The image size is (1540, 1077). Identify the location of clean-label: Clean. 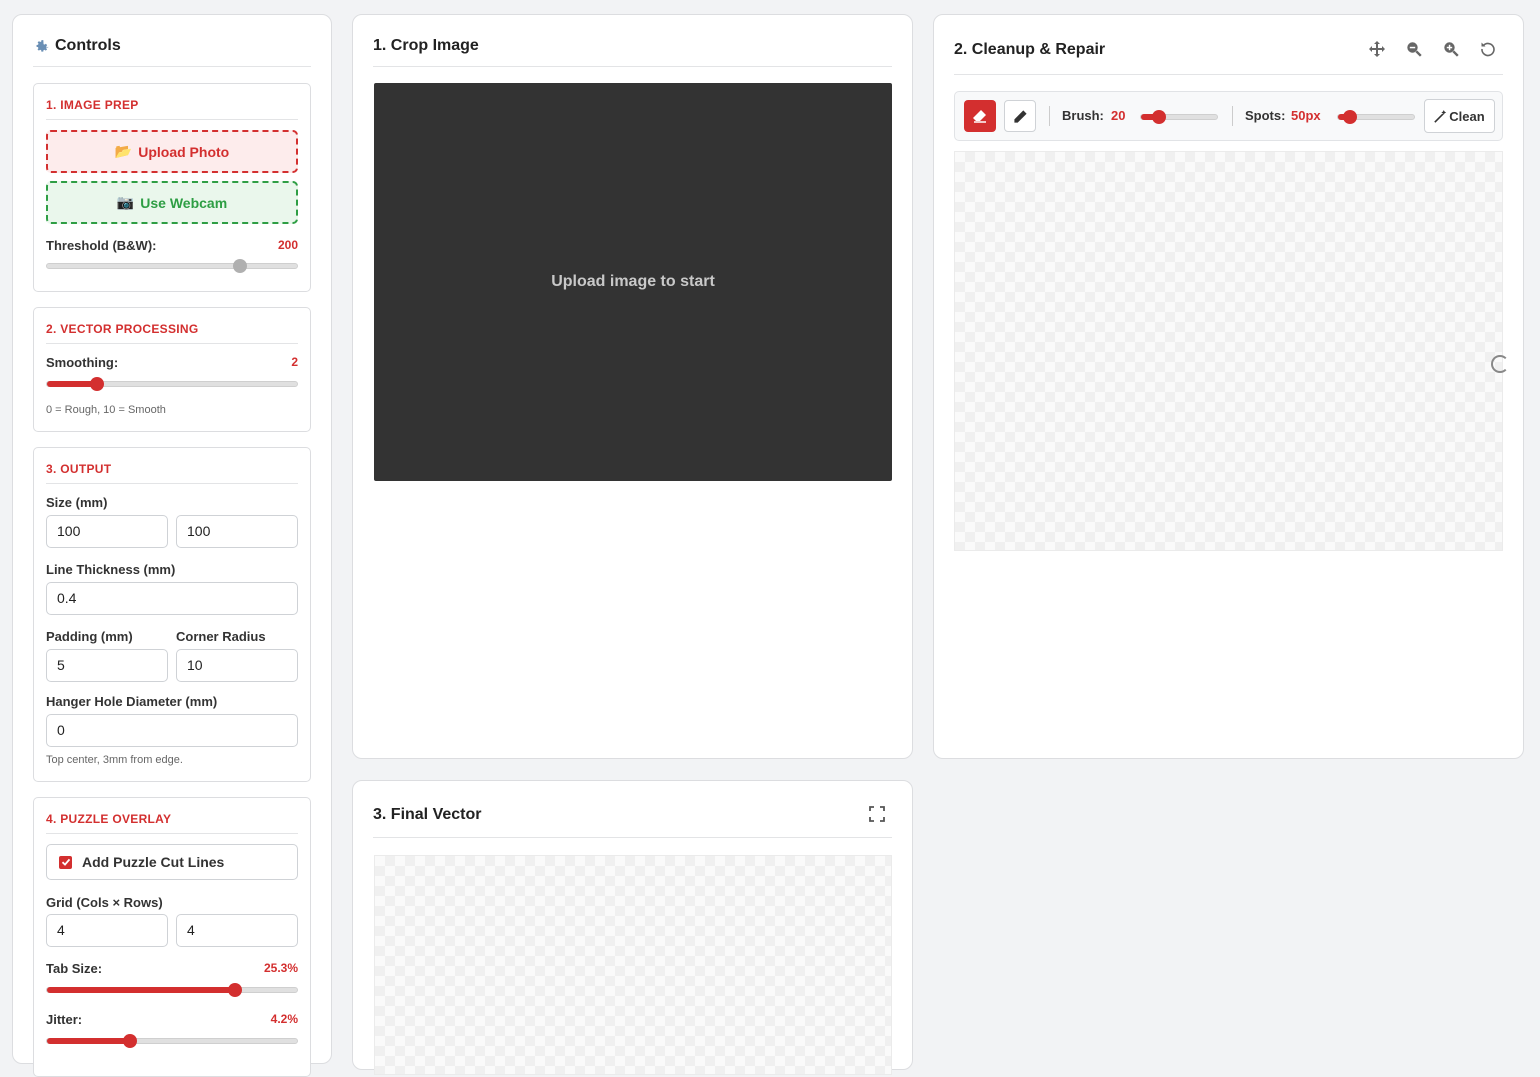
(1467, 116).